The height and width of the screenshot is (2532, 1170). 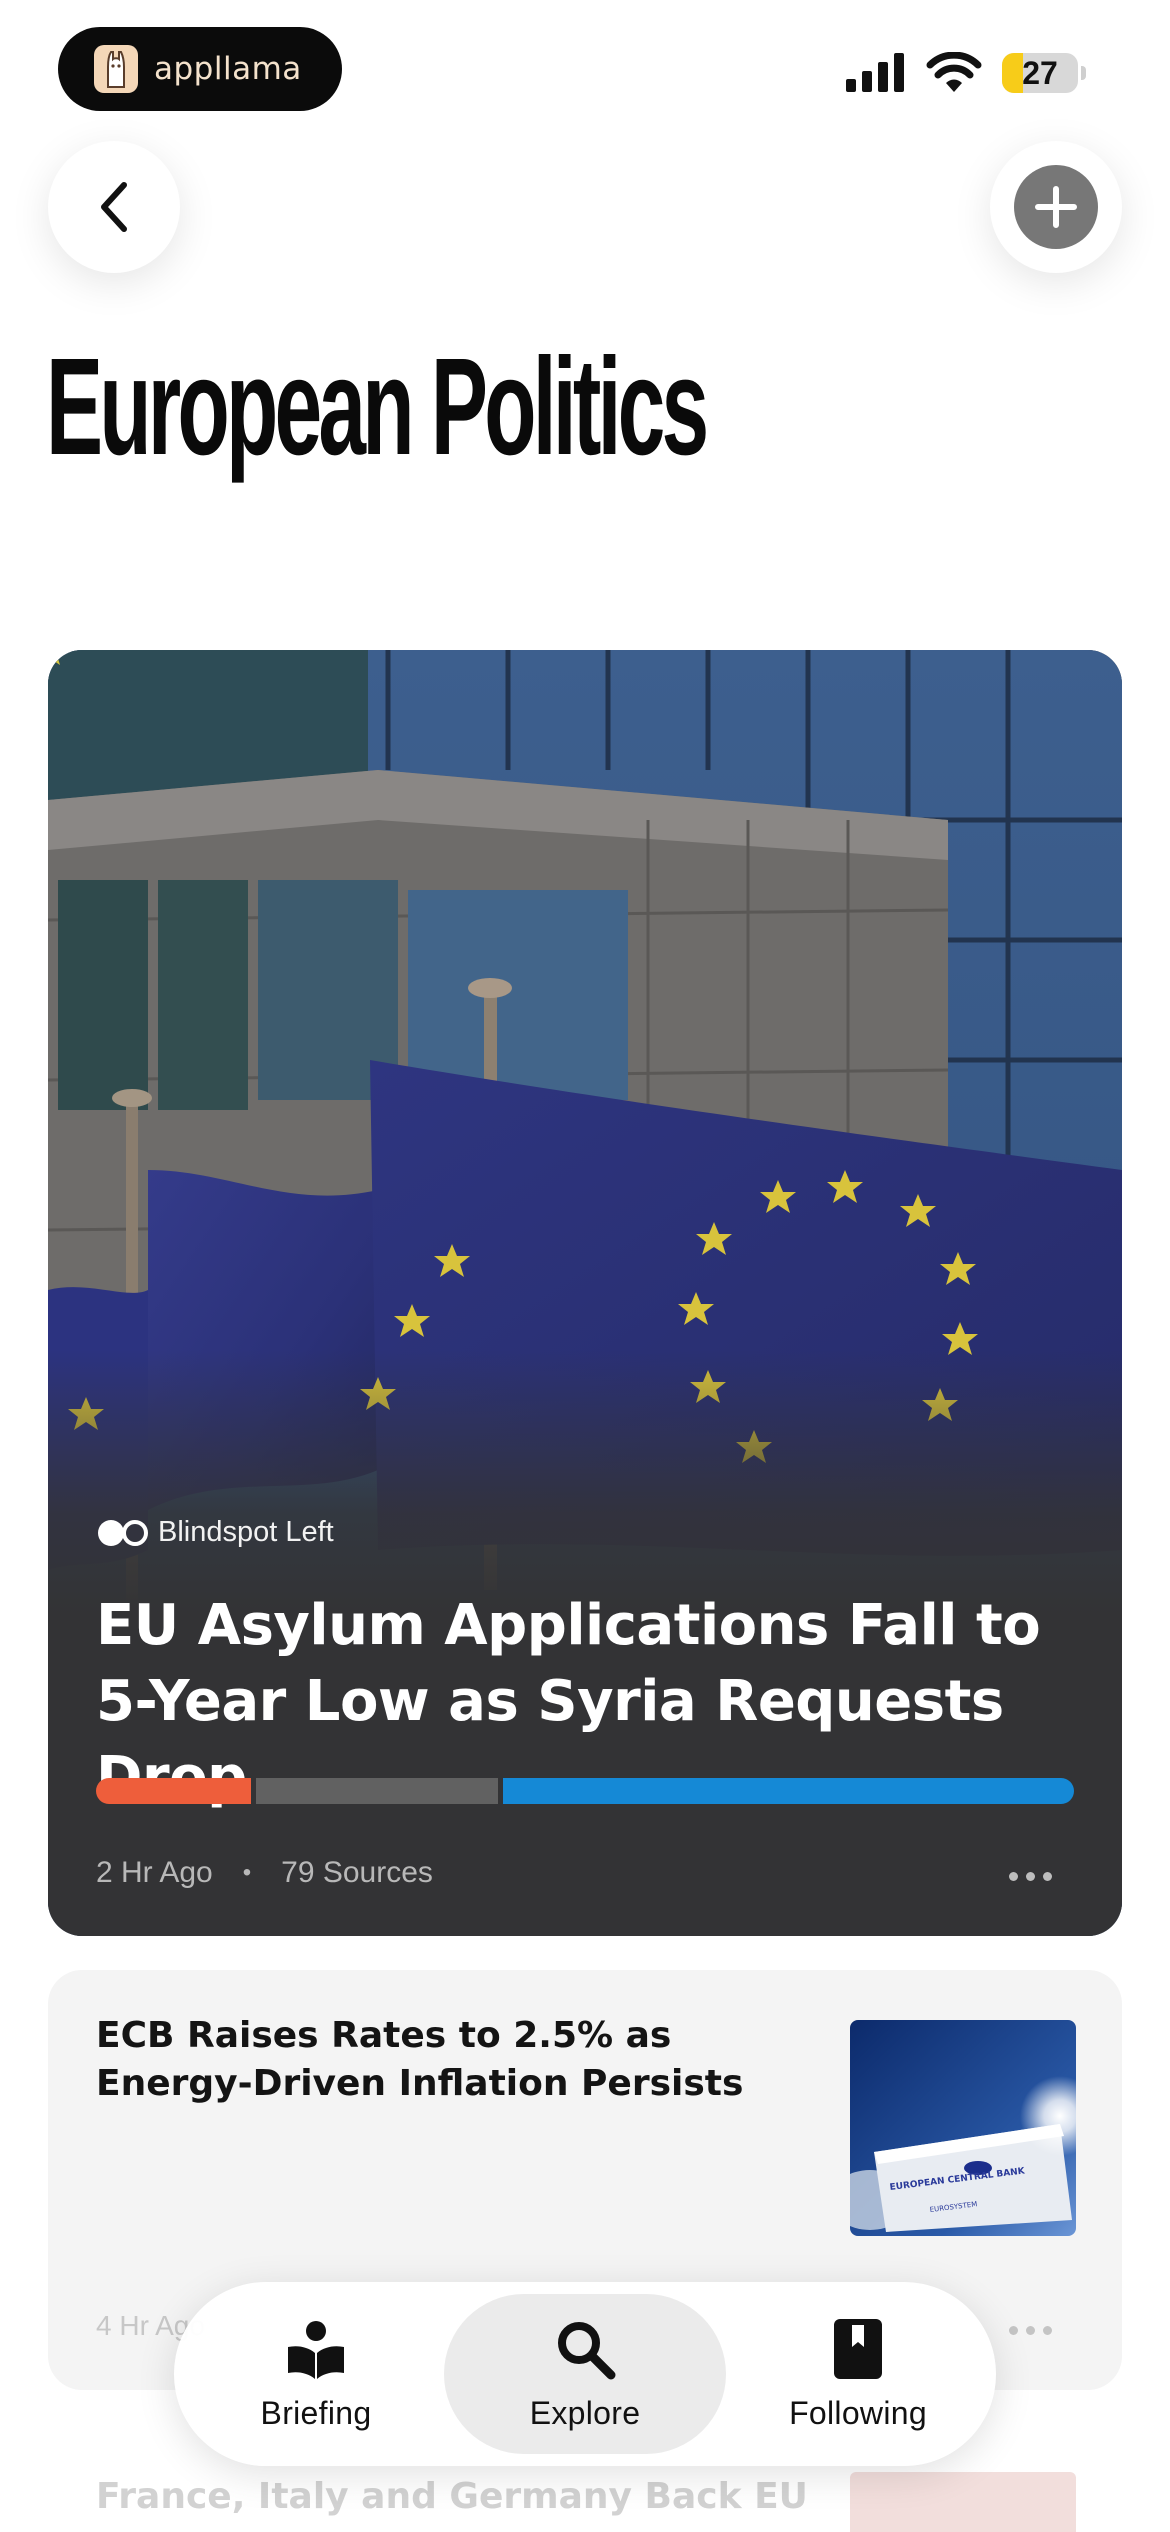 I want to click on battery-level: 27, so click(x=1040, y=72).